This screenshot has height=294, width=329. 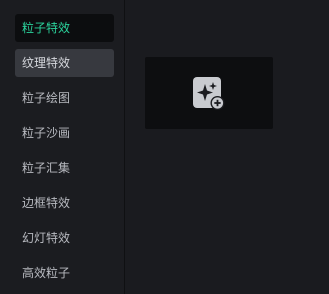 What do you see at coordinates (64, 168) in the screenshot?
I see `sidebar-item-particle-gather: 粒子汇集` at bounding box center [64, 168].